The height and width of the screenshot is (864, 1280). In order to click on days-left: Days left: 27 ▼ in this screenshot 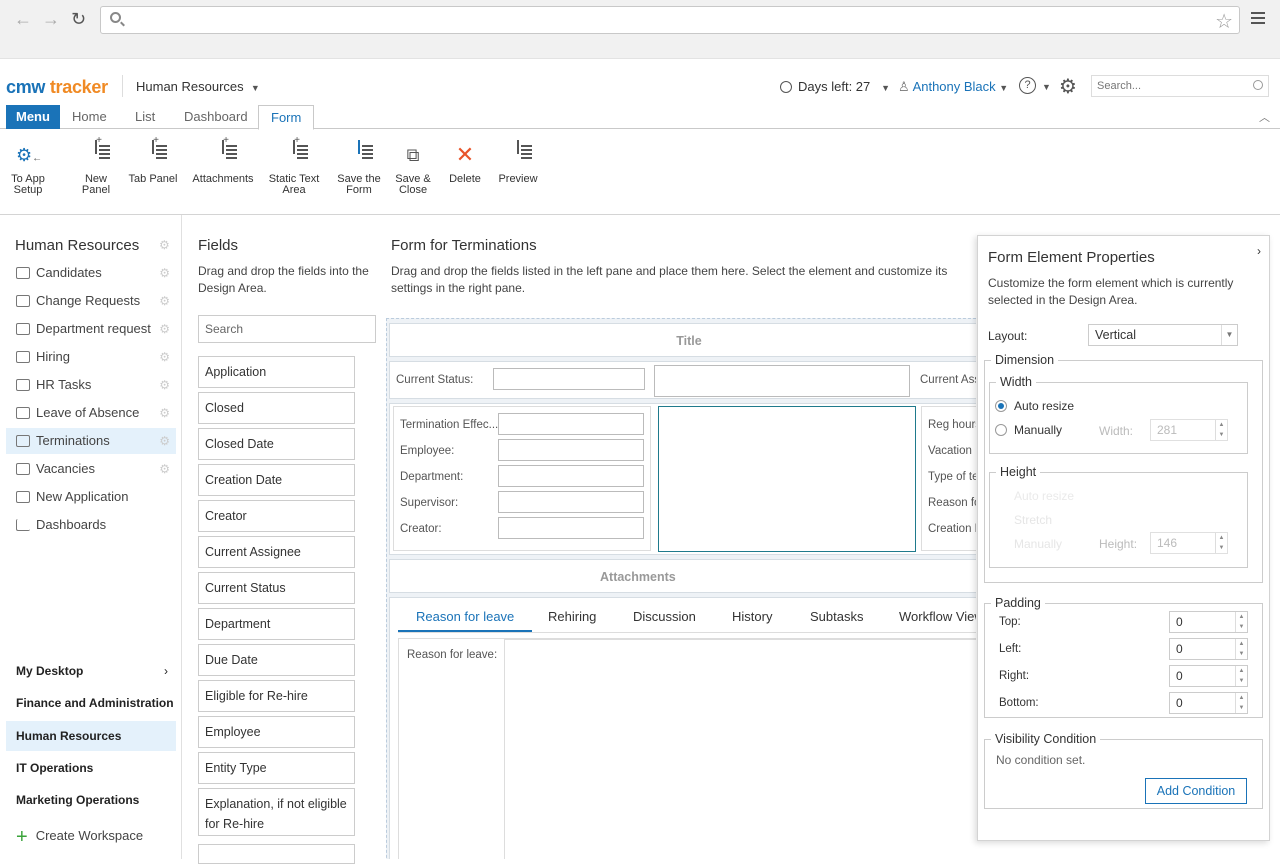, I will do `click(835, 86)`.